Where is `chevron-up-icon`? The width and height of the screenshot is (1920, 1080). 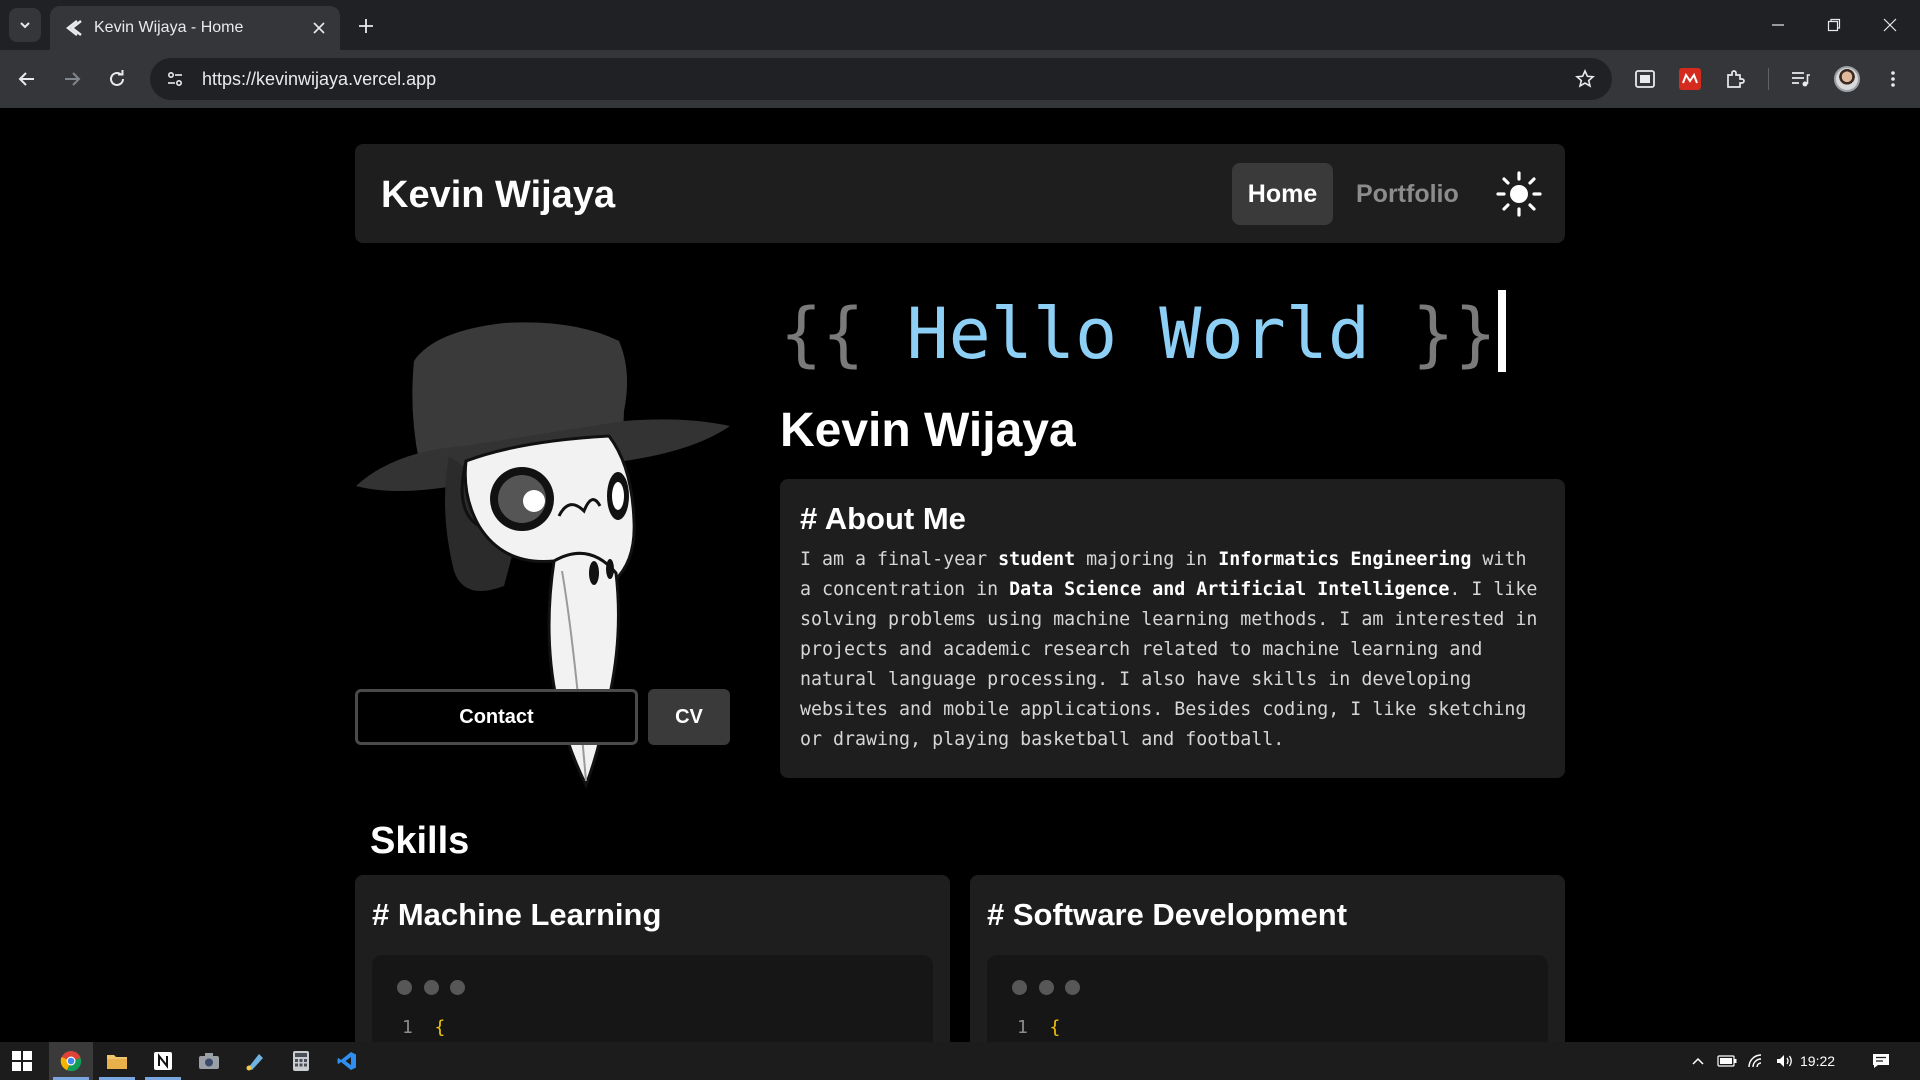
chevron-up-icon is located at coordinates (1698, 1061).